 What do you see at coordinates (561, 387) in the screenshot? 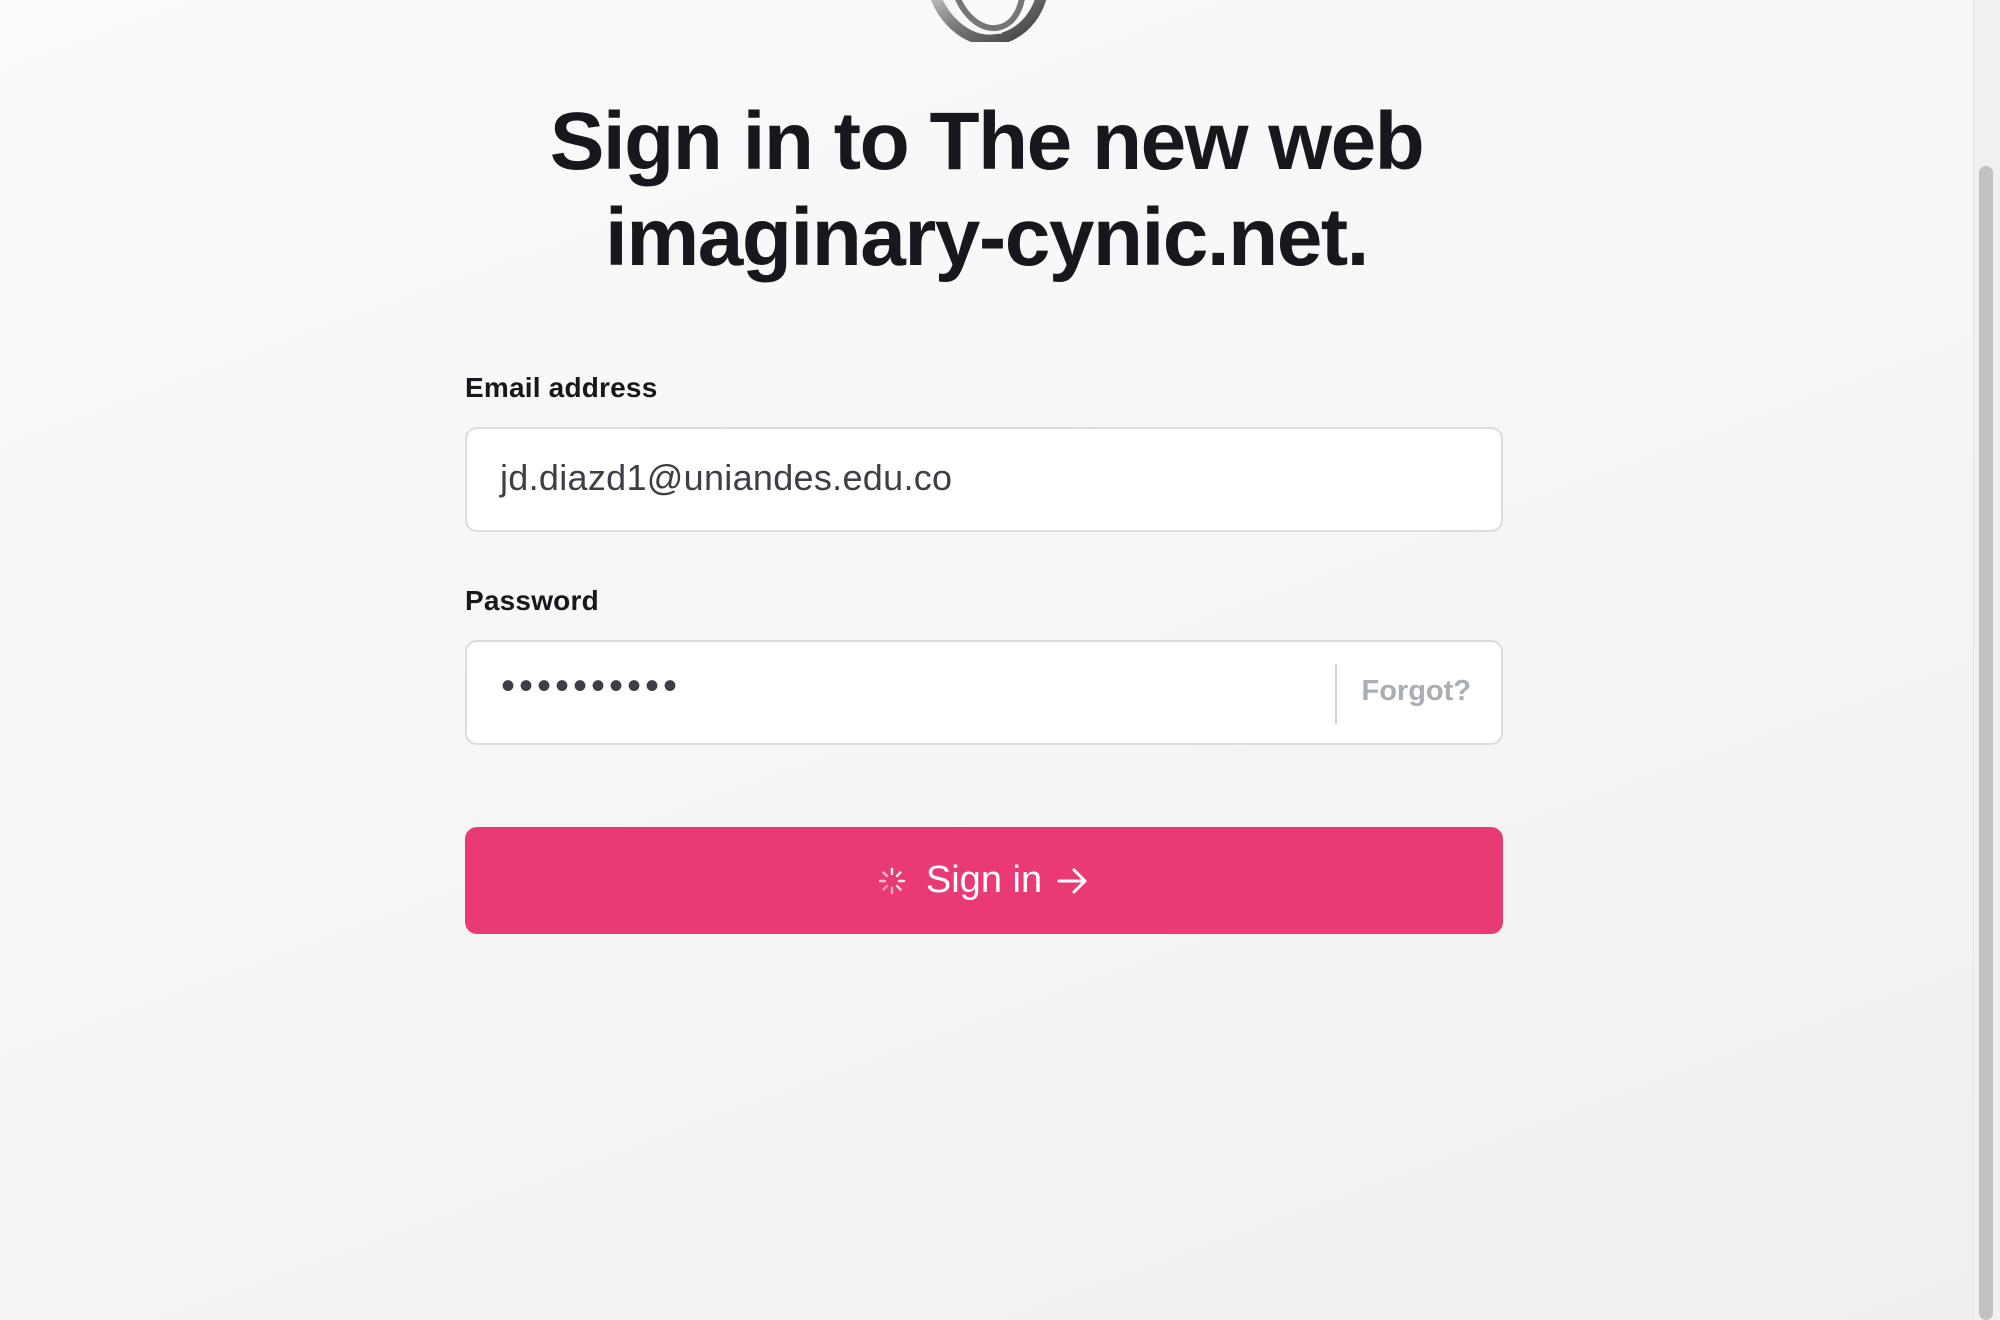
I see `email-label: Email address` at bounding box center [561, 387].